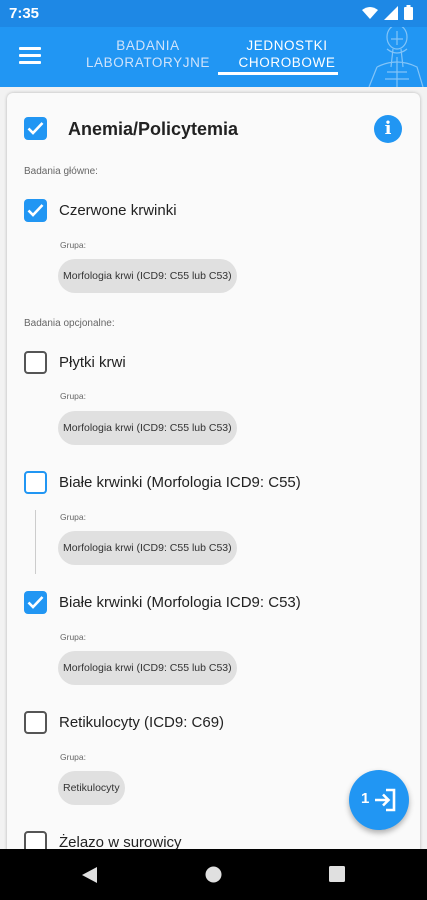 The image size is (427, 900). What do you see at coordinates (69, 323) in the screenshot?
I see `optional-section-label: Badania opcjonalne:` at bounding box center [69, 323].